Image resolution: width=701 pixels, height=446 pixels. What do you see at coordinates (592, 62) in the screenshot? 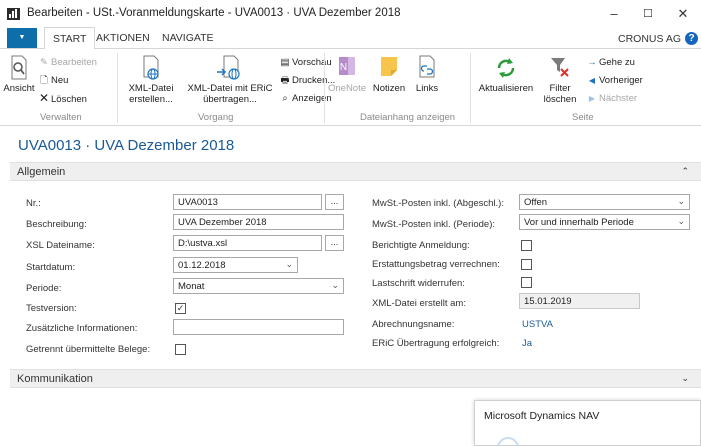
I see `arrow-right-icon: →` at bounding box center [592, 62].